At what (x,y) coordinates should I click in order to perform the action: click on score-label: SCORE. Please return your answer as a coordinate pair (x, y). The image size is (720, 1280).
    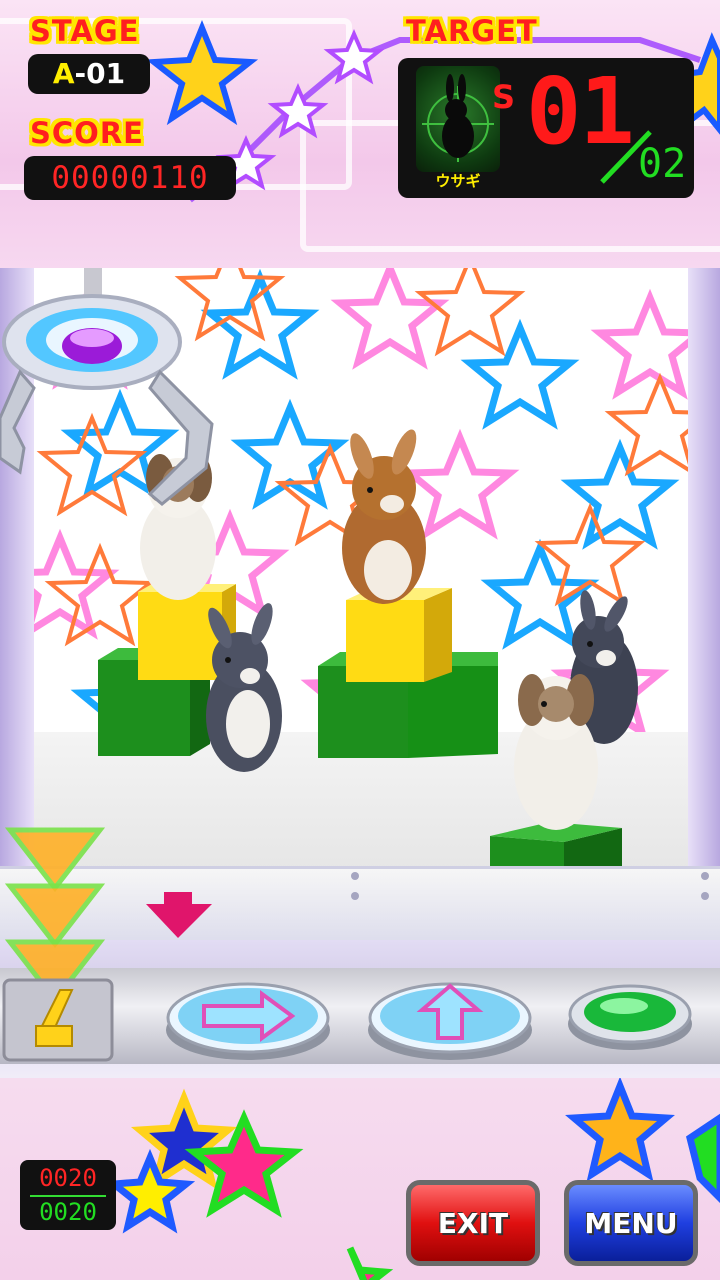
    Looking at the image, I should click on (87, 133).